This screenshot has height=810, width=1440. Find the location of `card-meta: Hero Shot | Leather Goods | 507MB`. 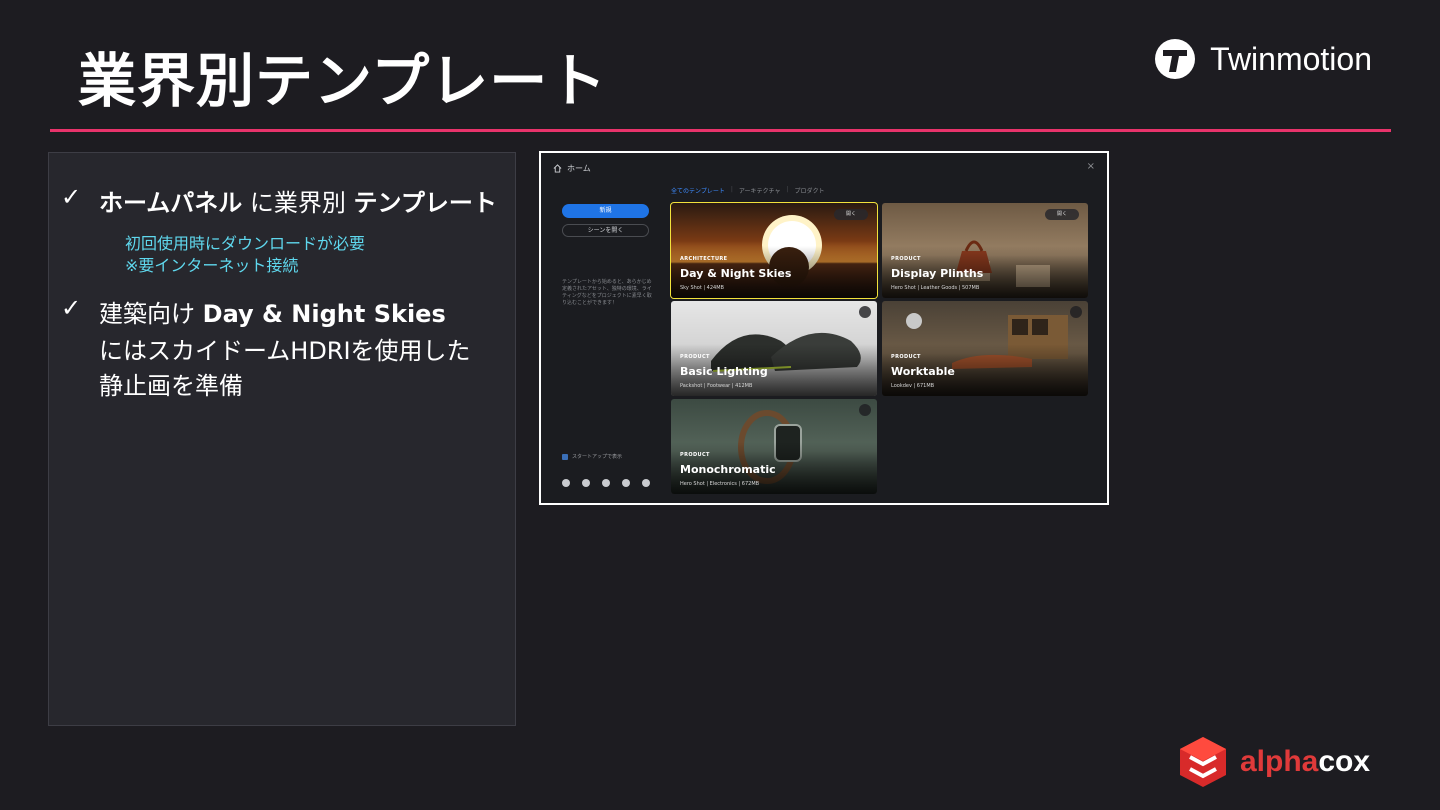

card-meta: Hero Shot | Leather Goods | 507MB is located at coordinates (935, 288).